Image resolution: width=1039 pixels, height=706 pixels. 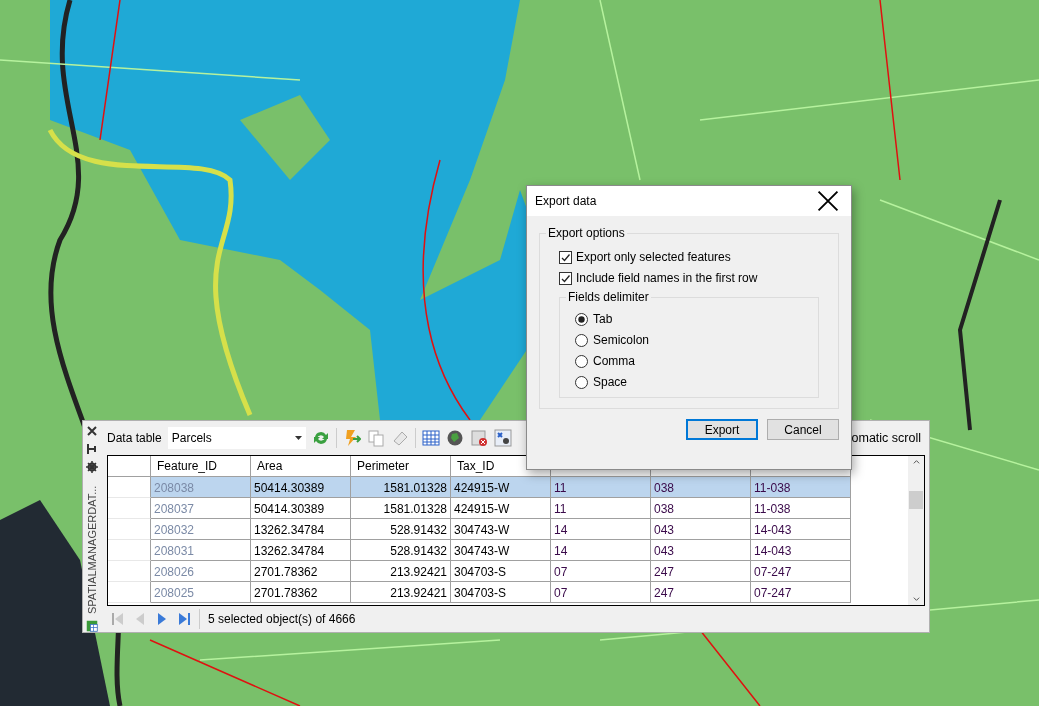 I want to click on table-cell: 208025, so click(x=201, y=592).